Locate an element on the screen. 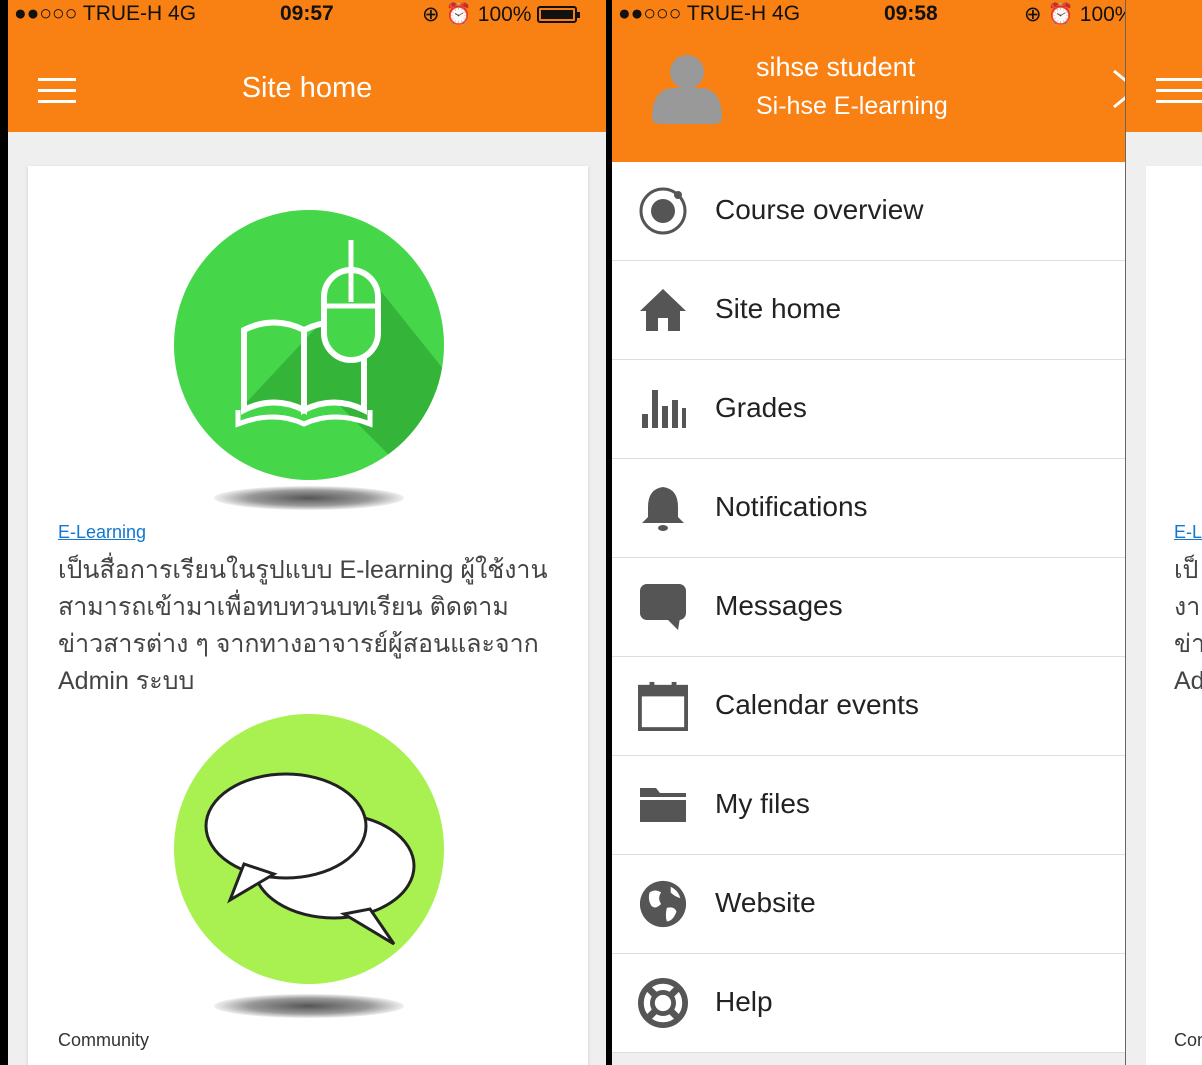 The image size is (1202, 1065). site-name: Si-hse E-learning is located at coordinates (852, 106).